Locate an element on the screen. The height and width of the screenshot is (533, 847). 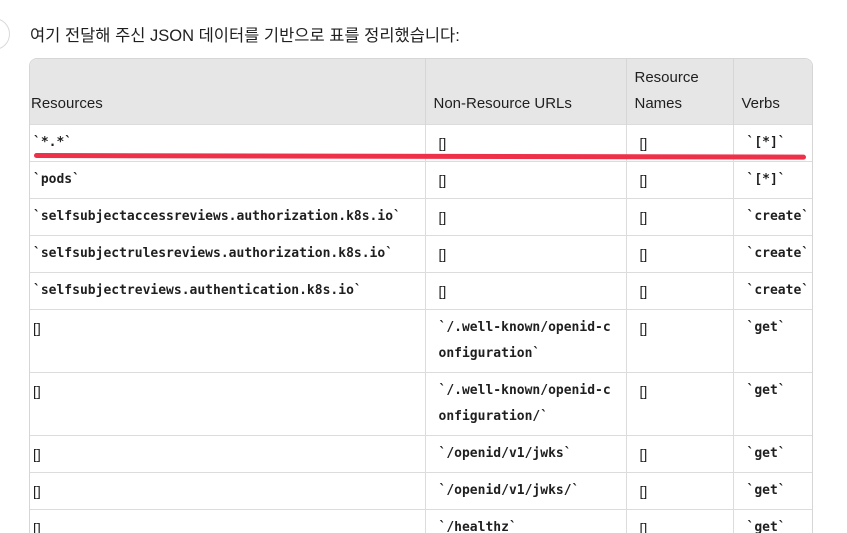
table-row: [] `/openid/v1/jwks/` [] `get` is located at coordinates (421, 491).